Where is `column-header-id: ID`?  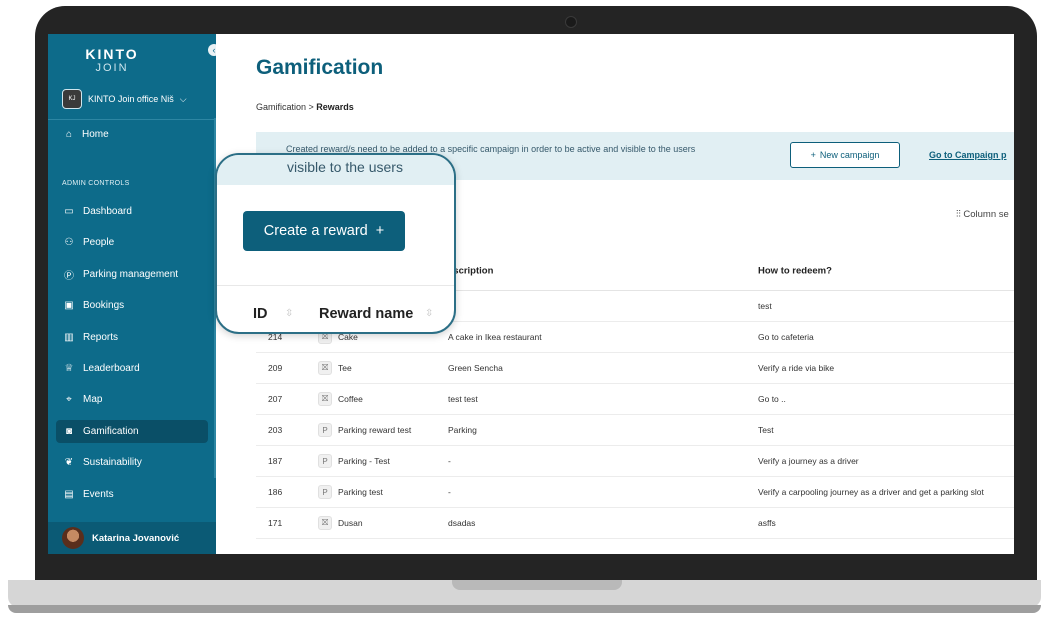
column-header-id: ID is located at coordinates (260, 314).